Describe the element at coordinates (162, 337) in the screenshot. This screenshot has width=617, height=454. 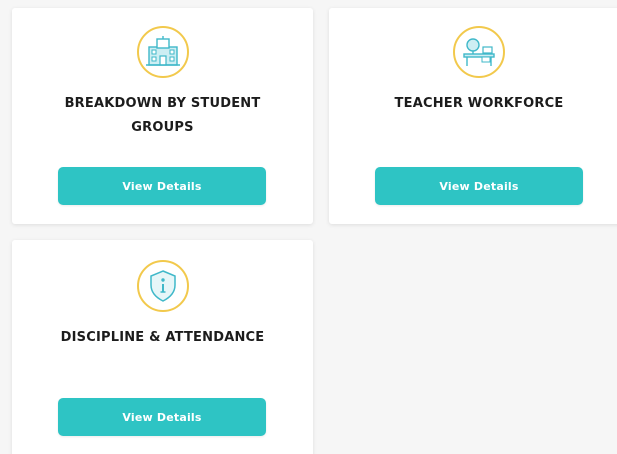
I see `card-title: DISCIPLINE & ATTENDANCE` at that location.